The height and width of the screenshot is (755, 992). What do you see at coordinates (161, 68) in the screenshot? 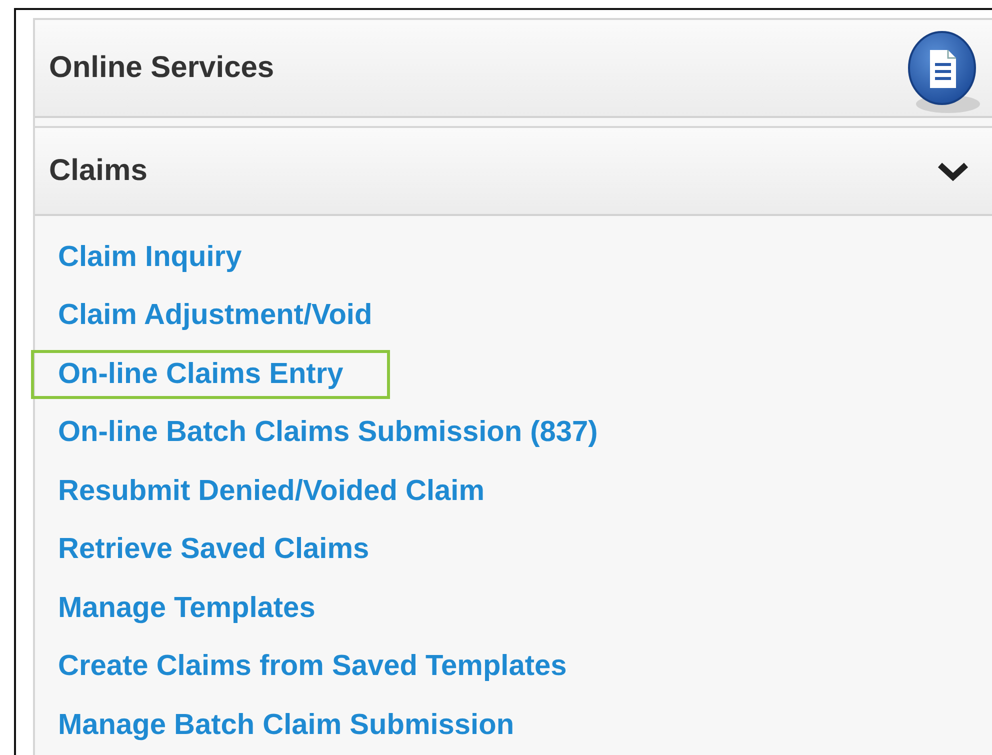
I see `panel-title: Online Services` at bounding box center [161, 68].